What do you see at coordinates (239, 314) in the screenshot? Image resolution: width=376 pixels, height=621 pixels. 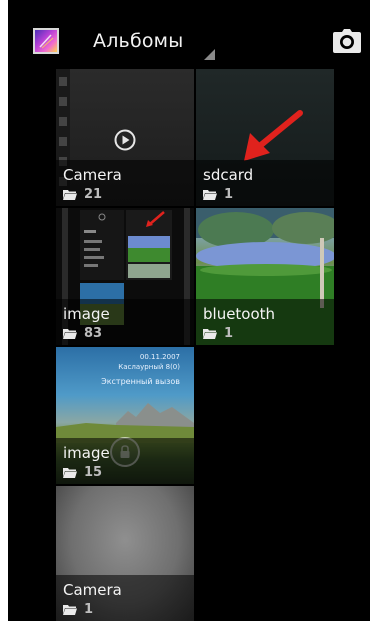 I see `album-name: bluetooth` at bounding box center [239, 314].